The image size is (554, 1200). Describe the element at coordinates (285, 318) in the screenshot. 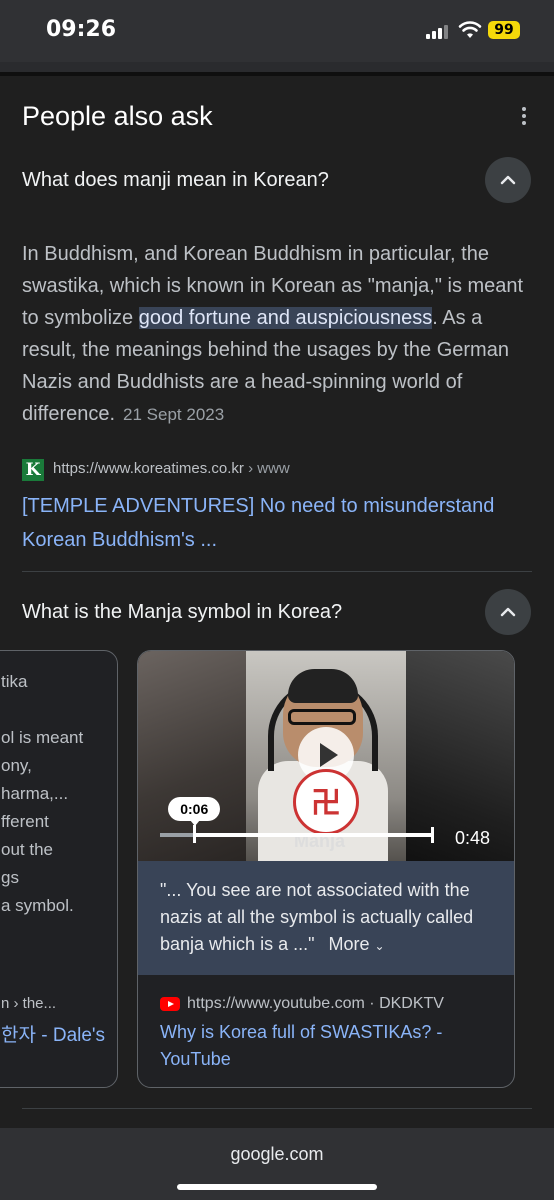

I see `answer-highlight: good fortune and auspiciousness` at that location.